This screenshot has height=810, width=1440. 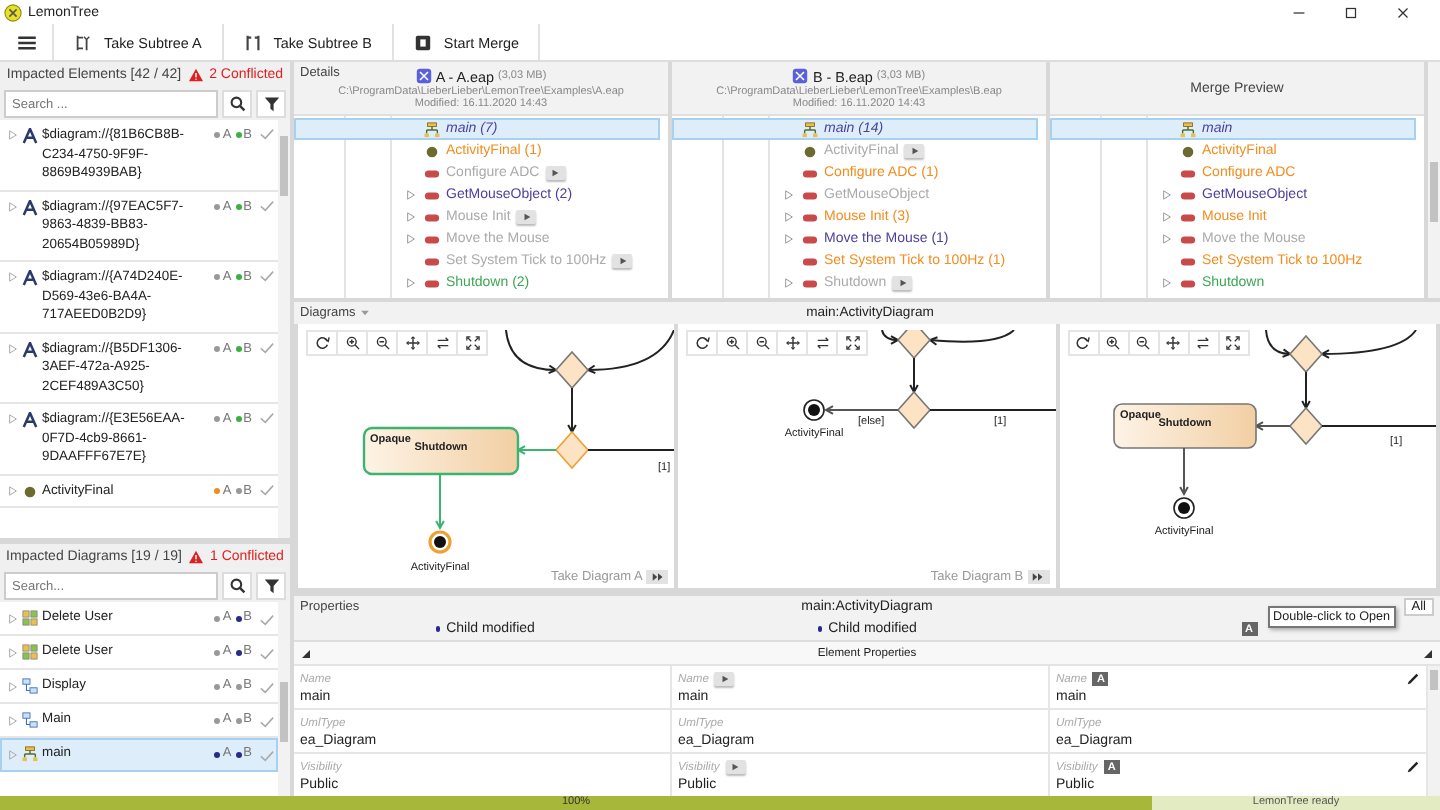 What do you see at coordinates (30, 686) in the screenshot?
I see `nodes-icon` at bounding box center [30, 686].